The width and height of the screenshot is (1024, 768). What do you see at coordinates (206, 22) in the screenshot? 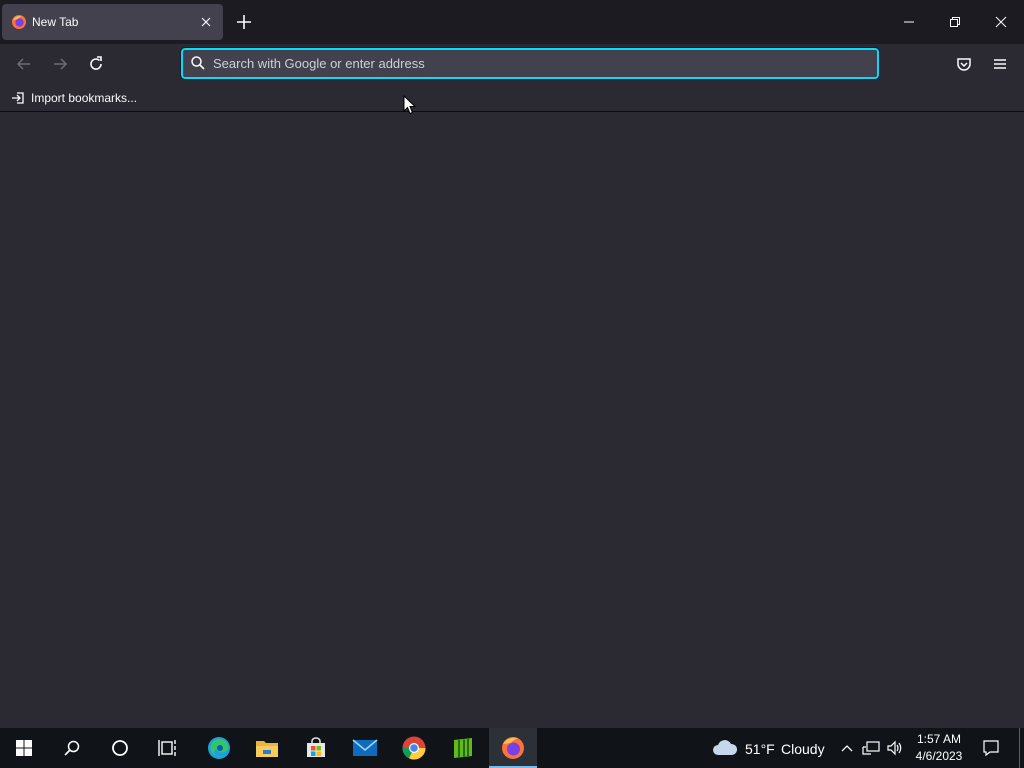
I see `close-tab-icon` at bounding box center [206, 22].